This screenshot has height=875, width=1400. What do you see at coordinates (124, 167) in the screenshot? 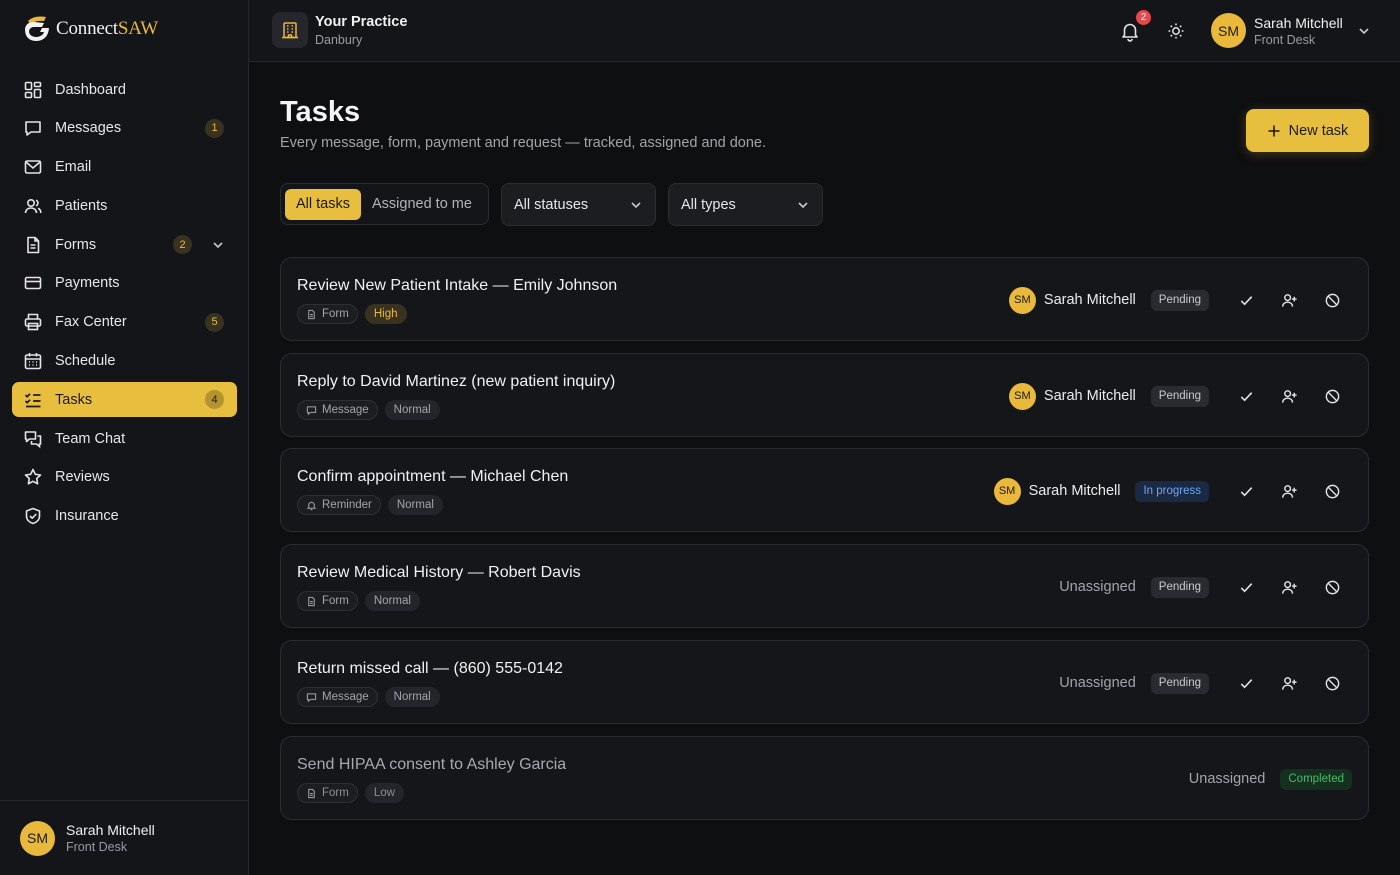
I see `sidebar-item-email: Email` at bounding box center [124, 167].